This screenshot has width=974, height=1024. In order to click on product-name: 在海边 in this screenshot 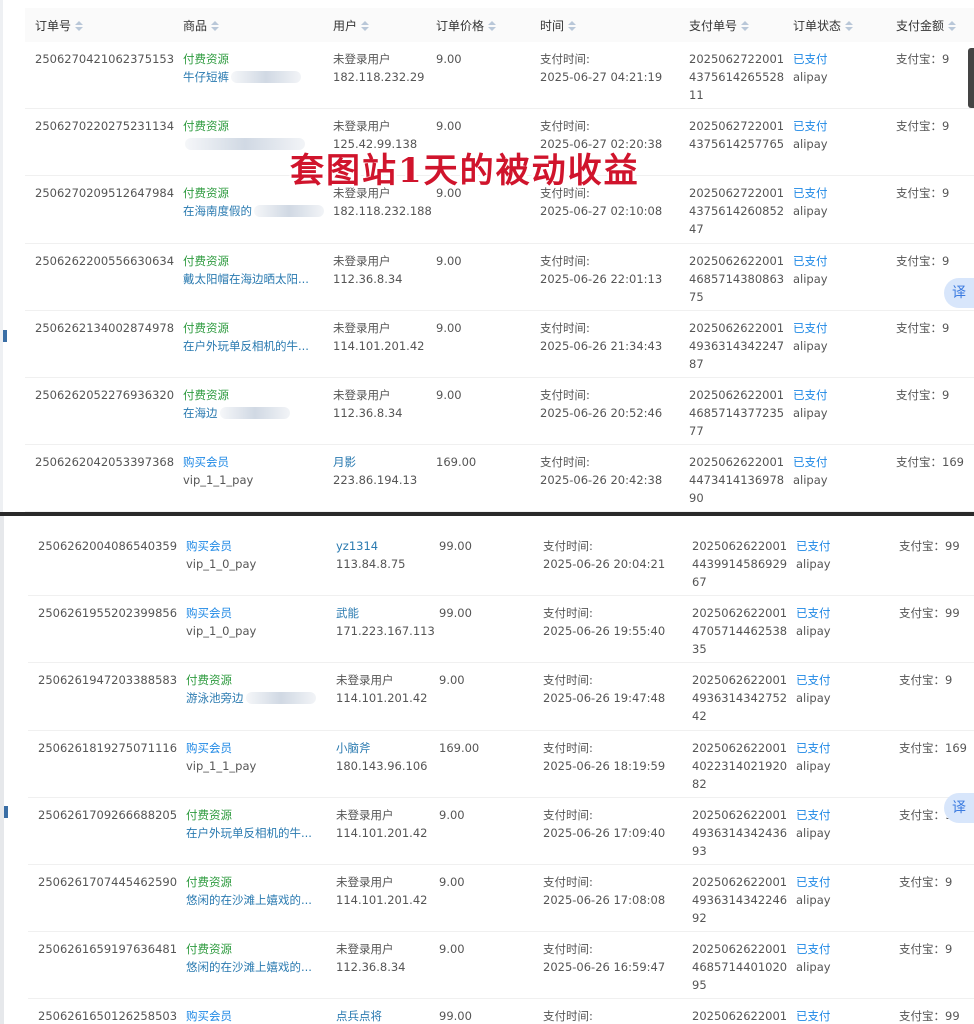, I will do `click(236, 413)`.